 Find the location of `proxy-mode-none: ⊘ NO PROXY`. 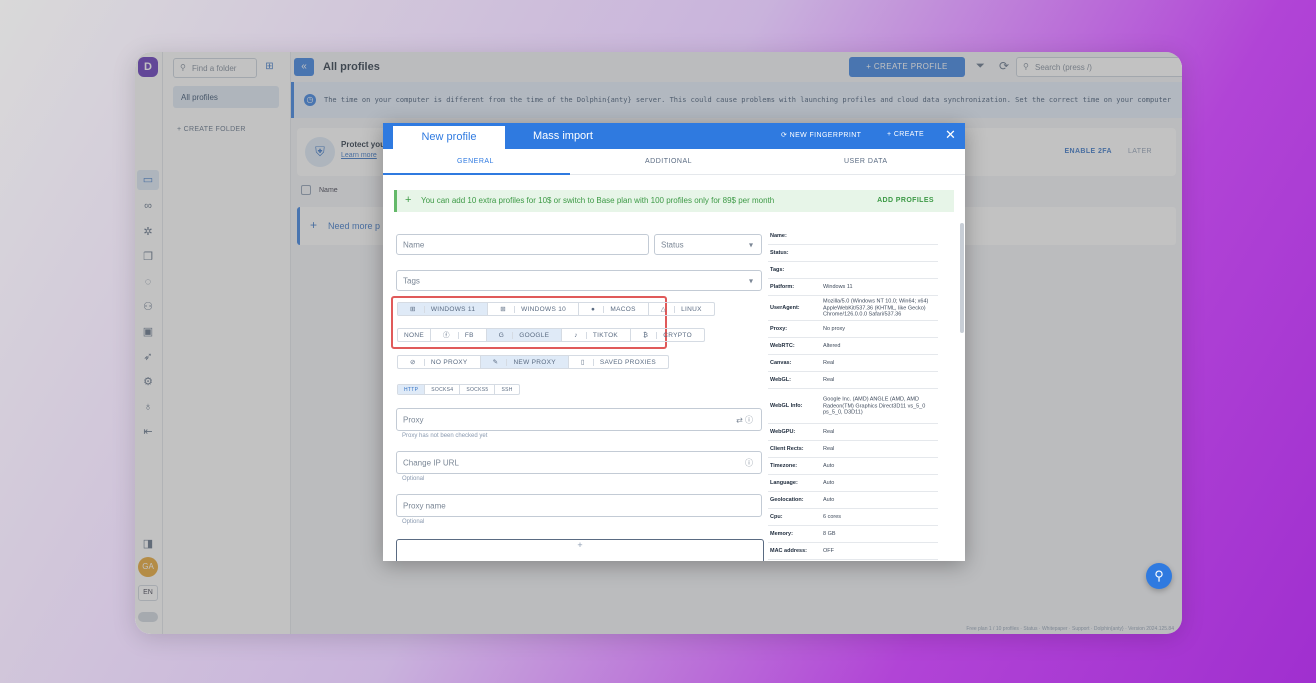

proxy-mode-none: ⊘ NO PROXY is located at coordinates (439, 362).